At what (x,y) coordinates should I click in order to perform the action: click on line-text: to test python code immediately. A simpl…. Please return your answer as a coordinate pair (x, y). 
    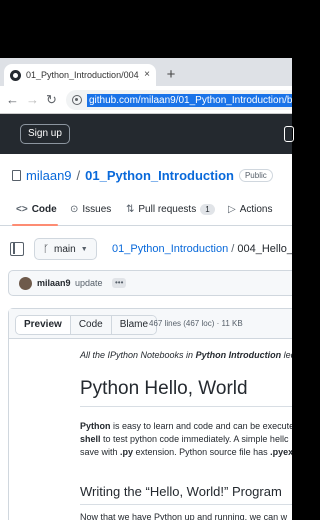
    Looking at the image, I should click on (194, 439).